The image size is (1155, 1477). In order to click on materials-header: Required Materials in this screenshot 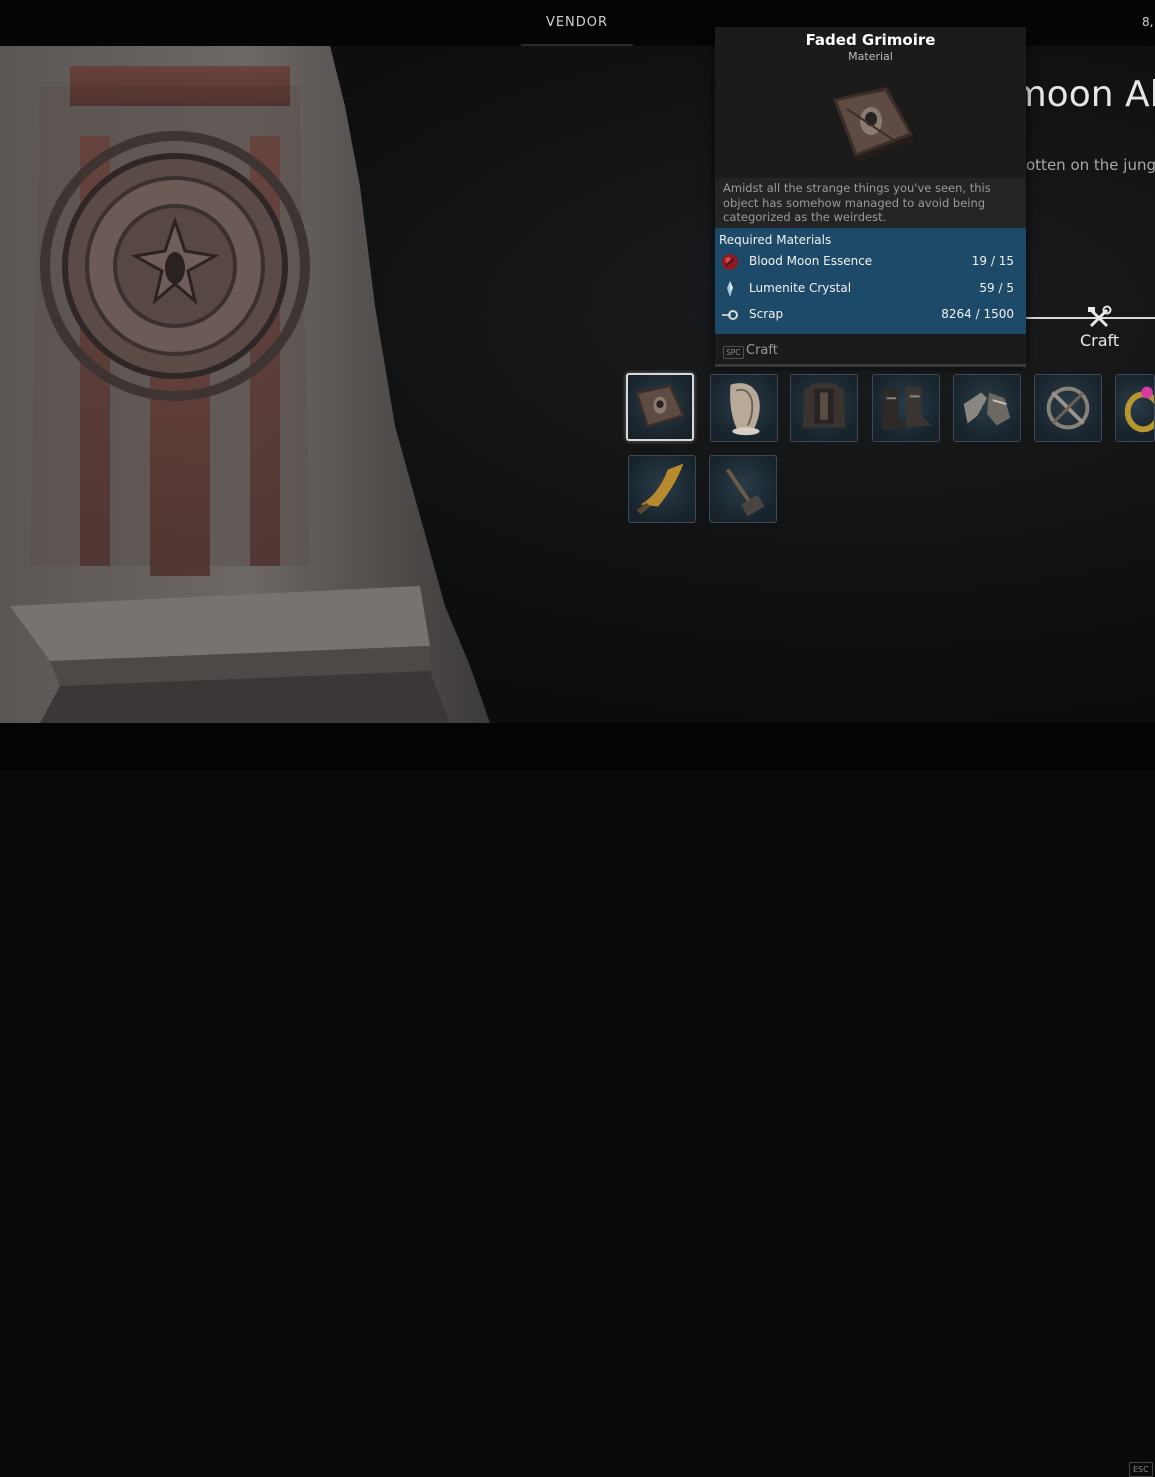, I will do `click(775, 240)`.